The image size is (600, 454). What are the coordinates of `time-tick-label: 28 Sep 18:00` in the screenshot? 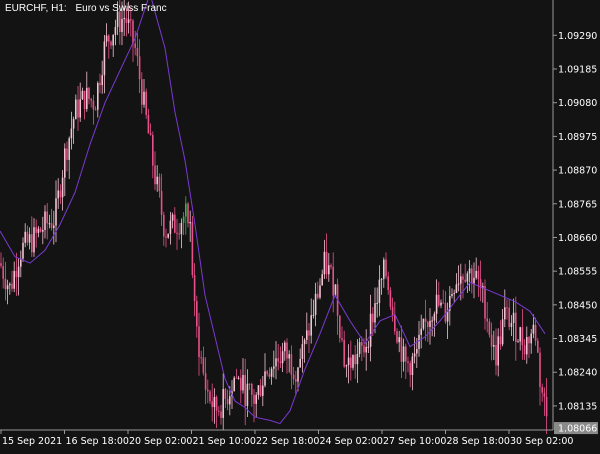 It's located at (478, 441).